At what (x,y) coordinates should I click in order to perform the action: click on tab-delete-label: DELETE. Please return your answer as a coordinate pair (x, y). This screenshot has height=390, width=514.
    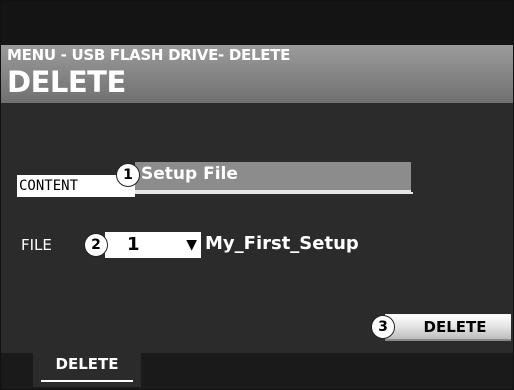
    Looking at the image, I should click on (87, 364).